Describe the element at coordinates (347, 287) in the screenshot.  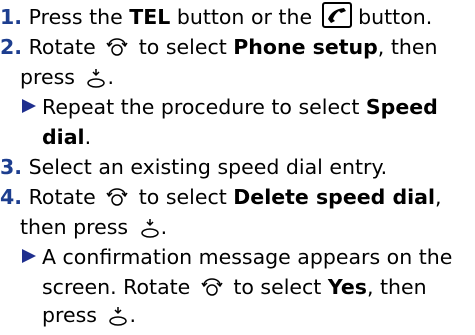
I see `yes-label: Yes` at that location.